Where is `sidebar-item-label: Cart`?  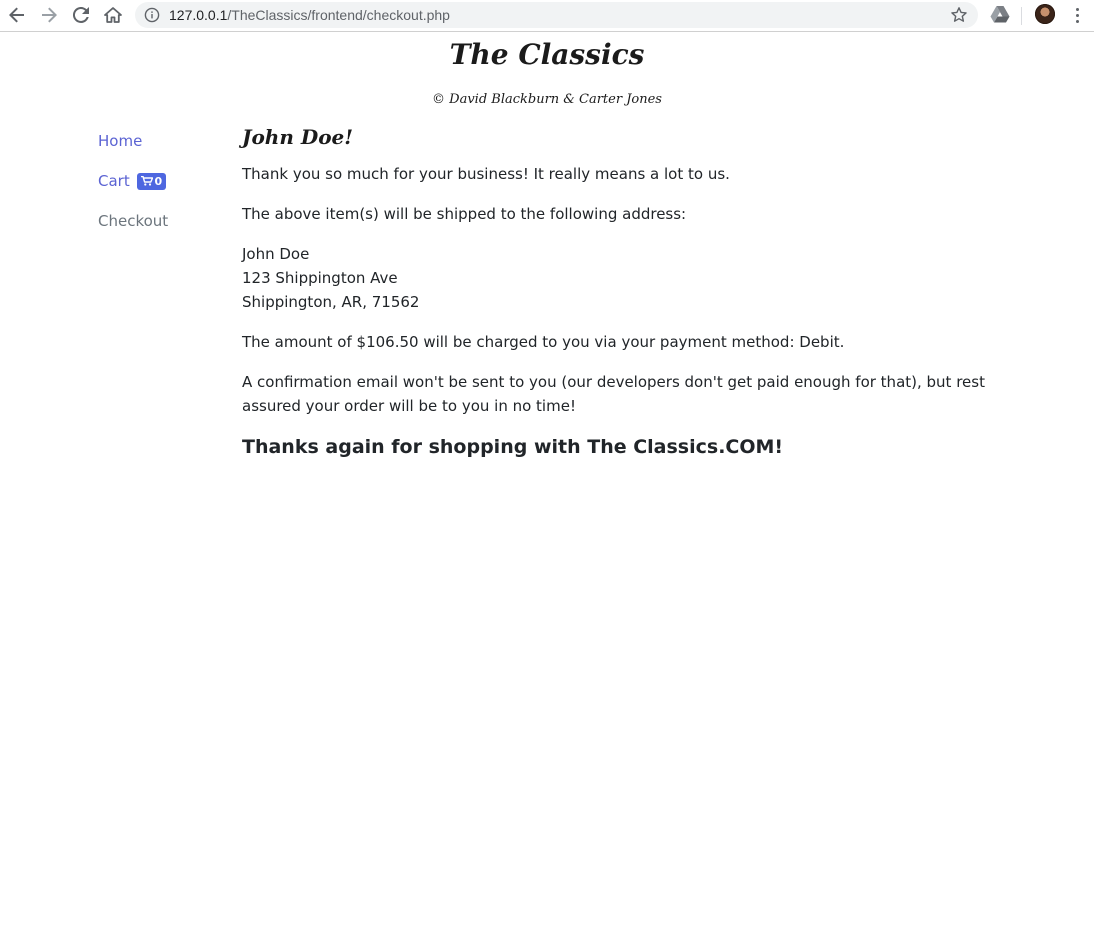
sidebar-item-label: Cart is located at coordinates (114, 181).